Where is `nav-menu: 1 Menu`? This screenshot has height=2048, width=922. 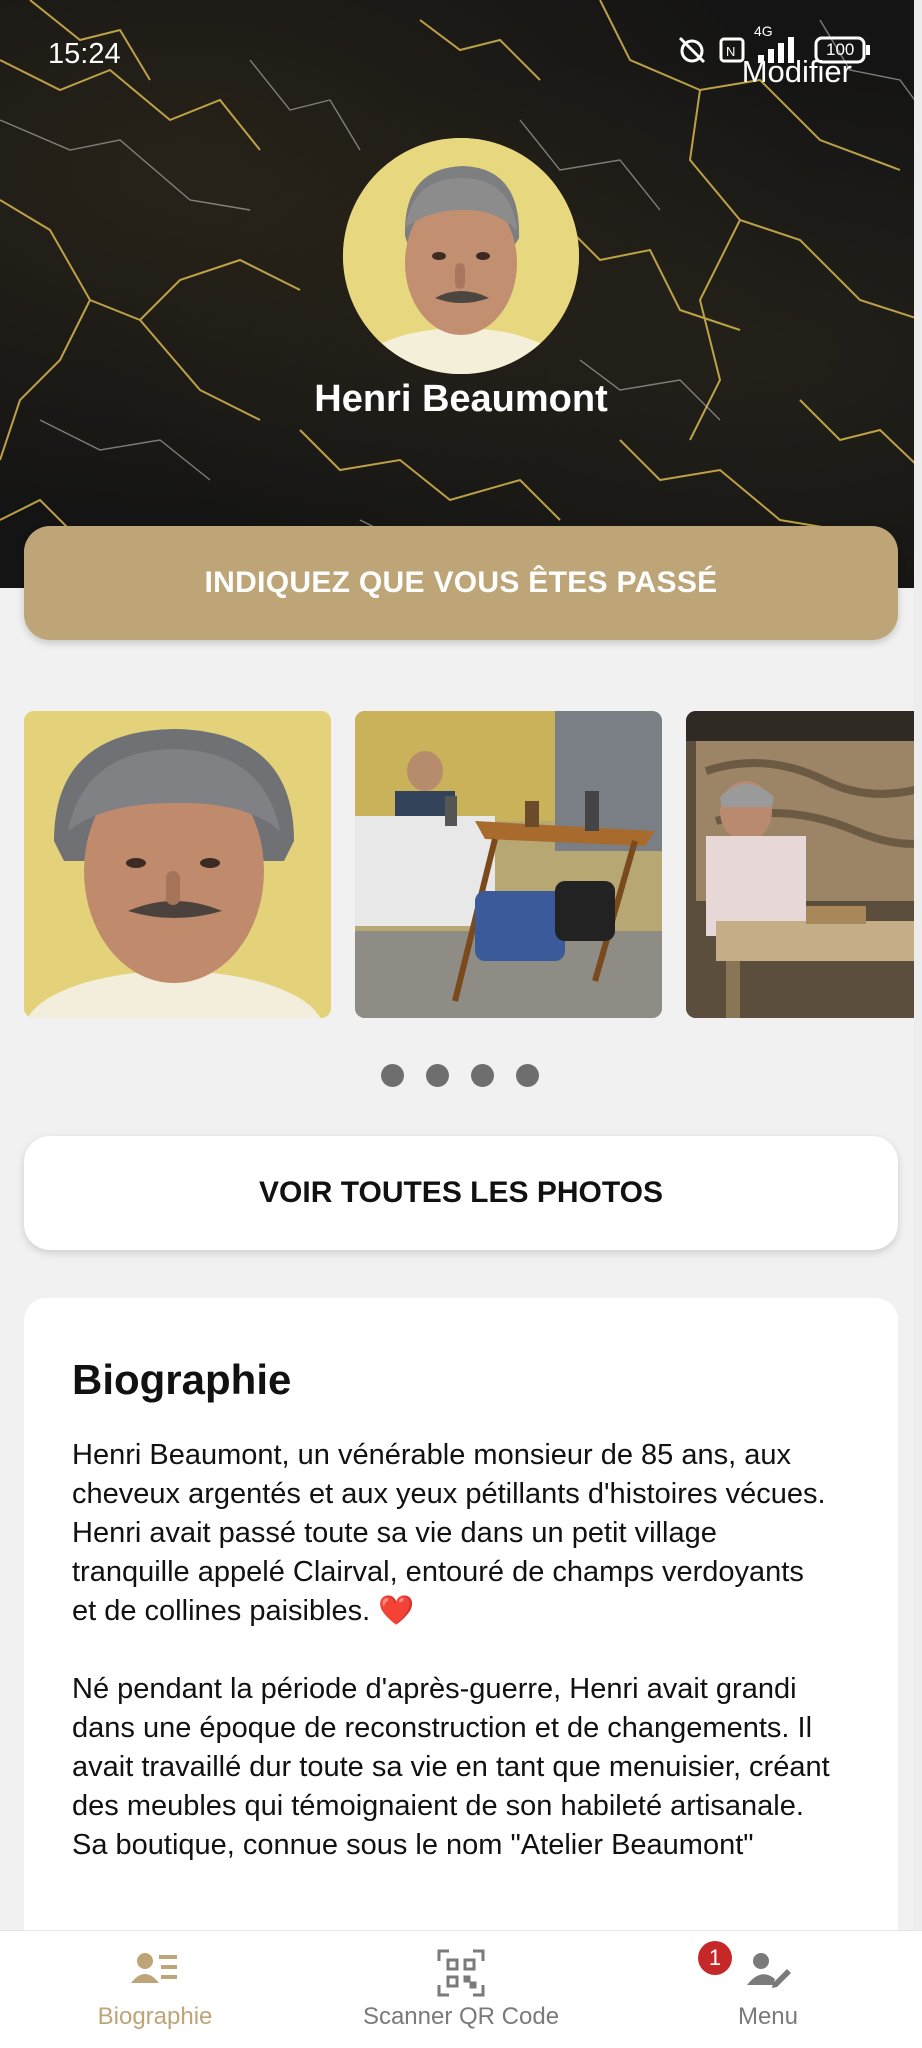
nav-menu: 1 Menu is located at coordinates (768, 1989).